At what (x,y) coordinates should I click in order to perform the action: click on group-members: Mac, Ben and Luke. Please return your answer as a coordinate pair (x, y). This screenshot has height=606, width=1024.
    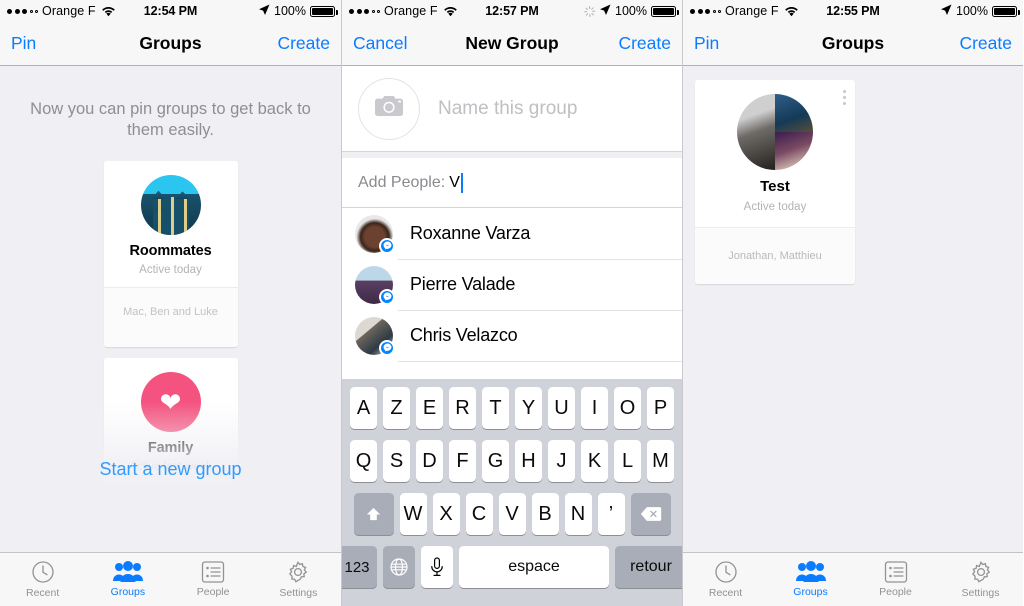
    Looking at the image, I should click on (170, 317).